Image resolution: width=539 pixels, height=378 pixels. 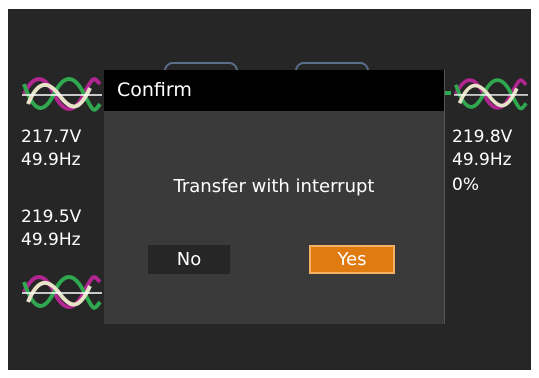 What do you see at coordinates (51, 240) in the screenshot?
I see `input2-frequency: 49.9Hz` at bounding box center [51, 240].